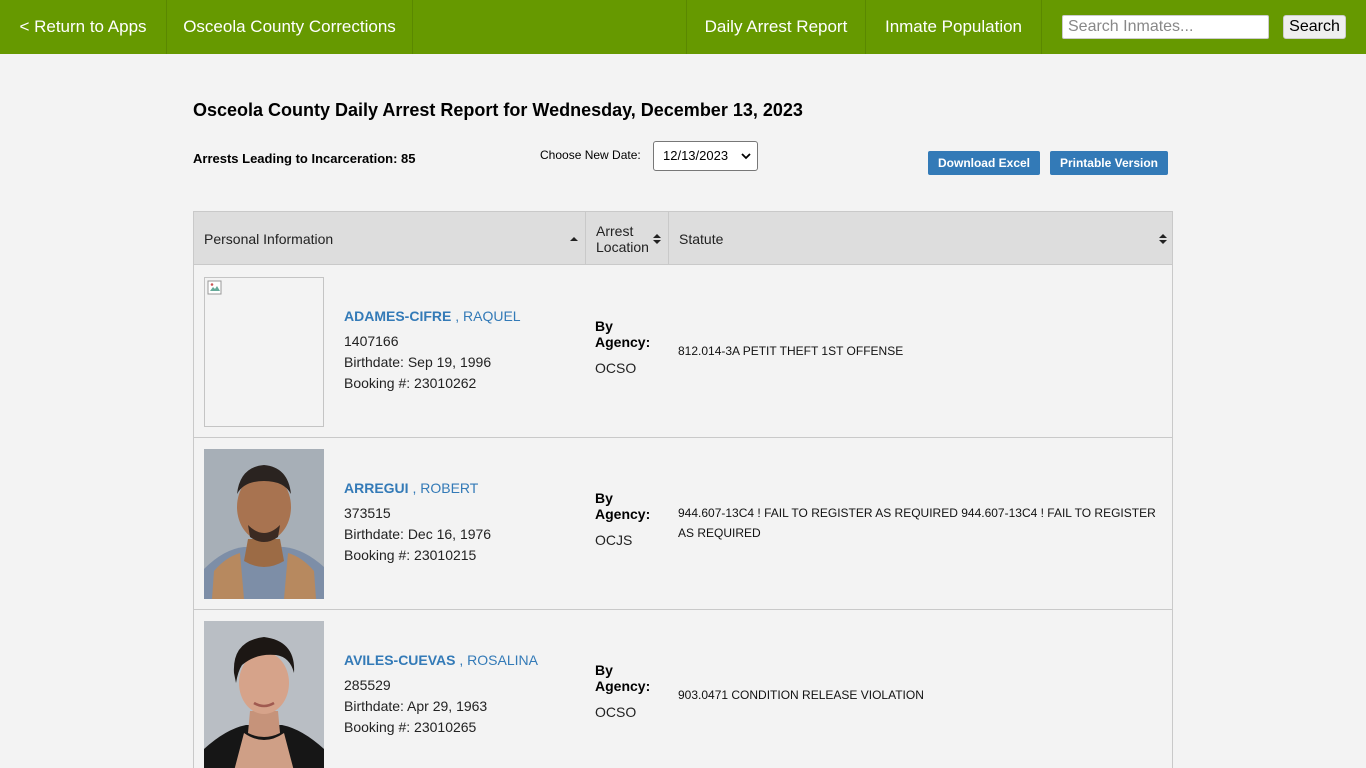 The height and width of the screenshot is (768, 1366). Describe the element at coordinates (1165, 27) in the screenshot. I see `search-input` at that location.